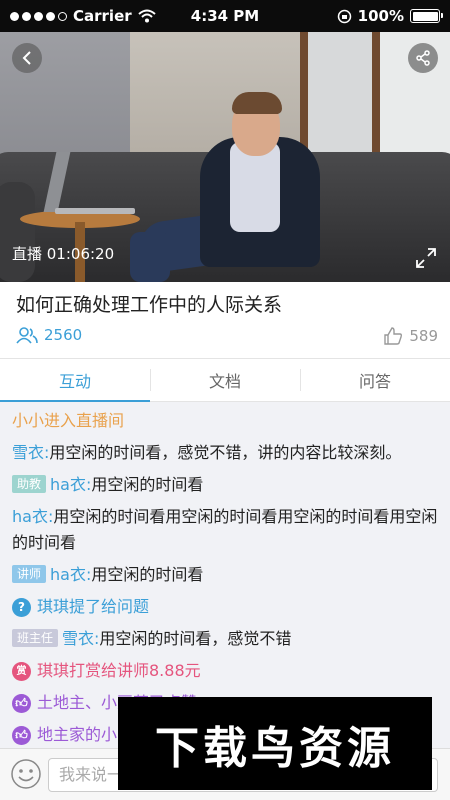  What do you see at coordinates (150, 257) in the screenshot?
I see `video-scene-person-lowerleg` at bounding box center [150, 257].